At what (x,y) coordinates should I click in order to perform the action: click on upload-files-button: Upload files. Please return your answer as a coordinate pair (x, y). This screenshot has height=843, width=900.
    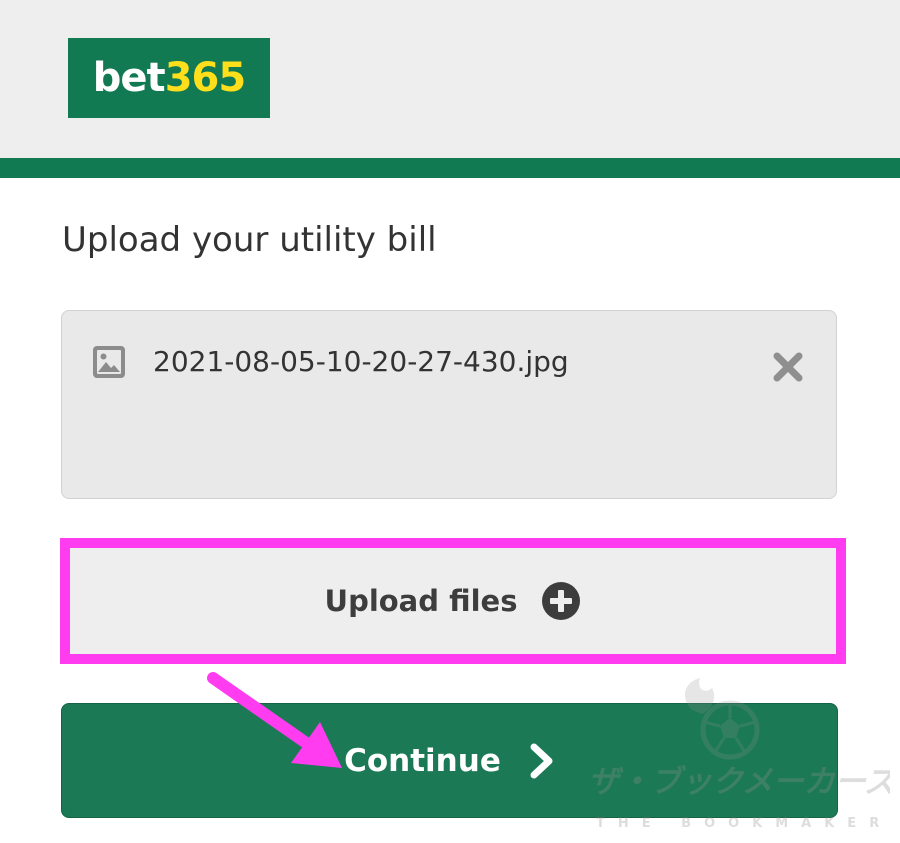
    Looking at the image, I should click on (453, 601).